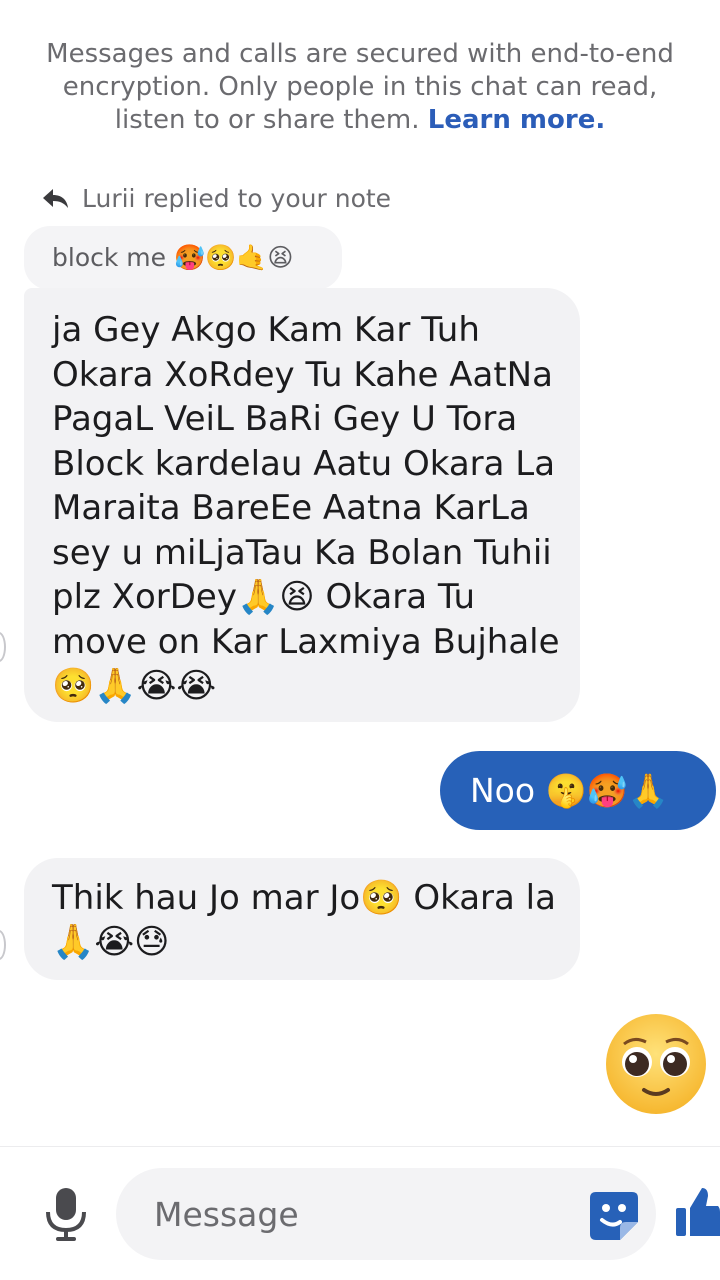  What do you see at coordinates (237, 198) in the screenshot?
I see `reply-context-label: Lurii replied to your note` at bounding box center [237, 198].